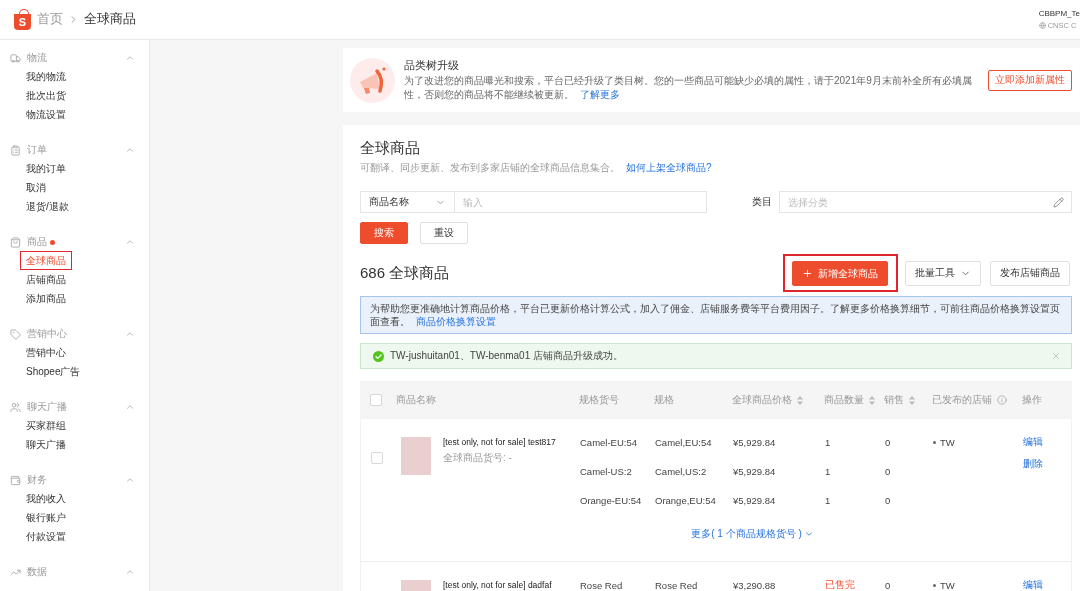 The width and height of the screenshot is (1080, 591). Describe the element at coordinates (15, 480) in the screenshot. I see `wallet-icon` at that location.